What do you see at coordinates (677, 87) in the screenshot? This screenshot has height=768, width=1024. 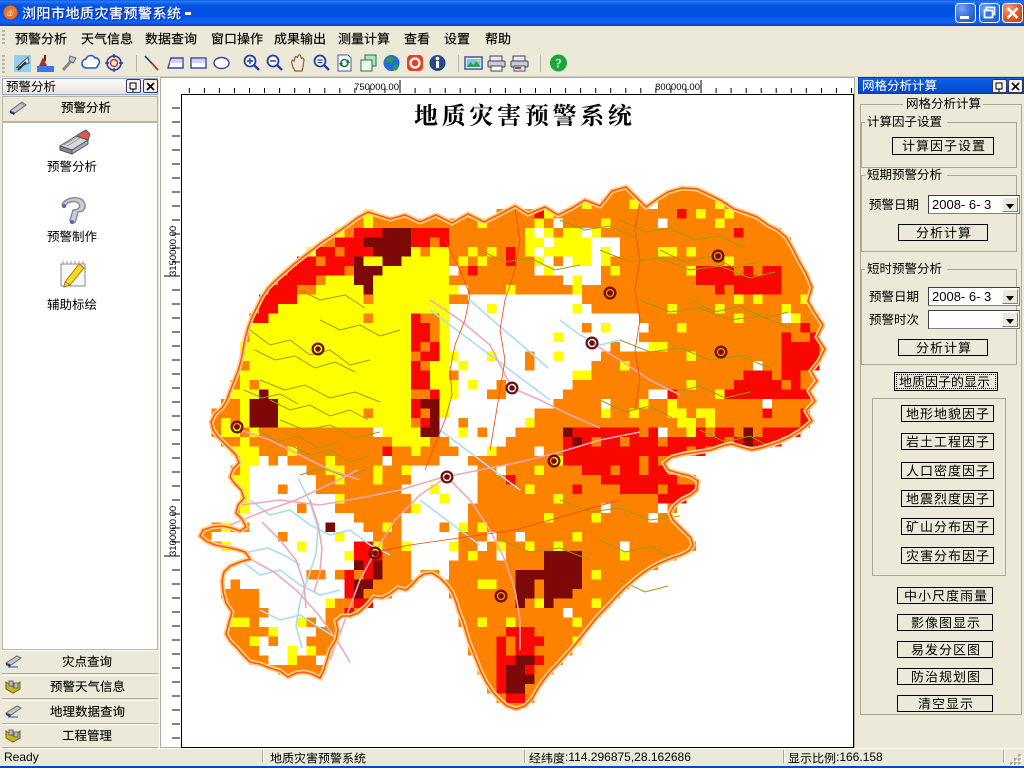 I see `svg-text: 800000.00` at bounding box center [677, 87].